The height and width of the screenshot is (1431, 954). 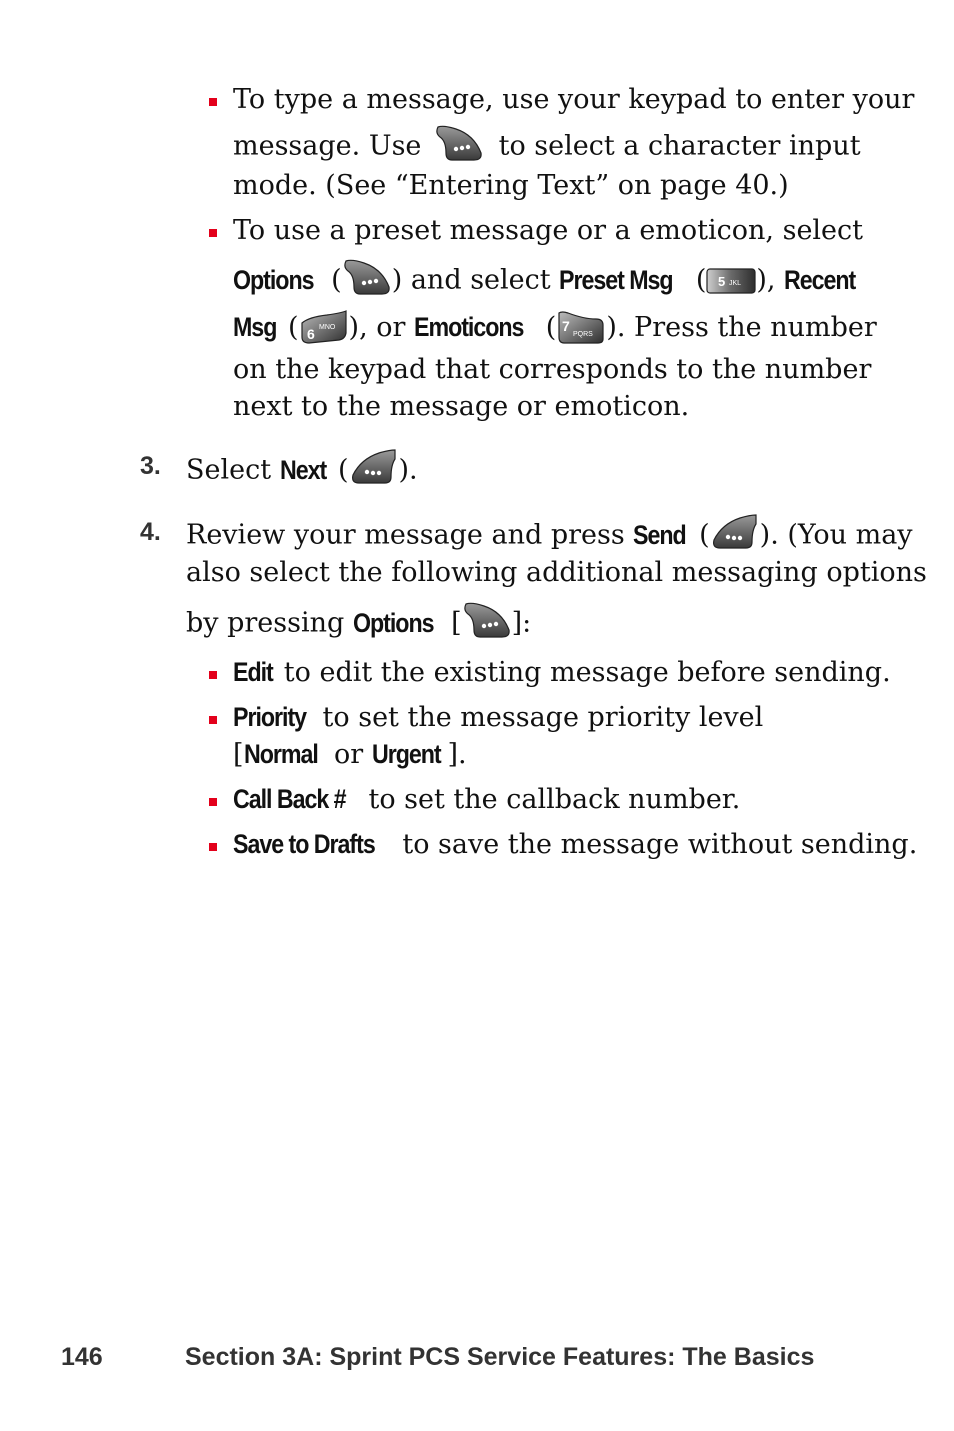 What do you see at coordinates (410, 535) in the screenshot?
I see `body-text: Review your message and press` at bounding box center [410, 535].